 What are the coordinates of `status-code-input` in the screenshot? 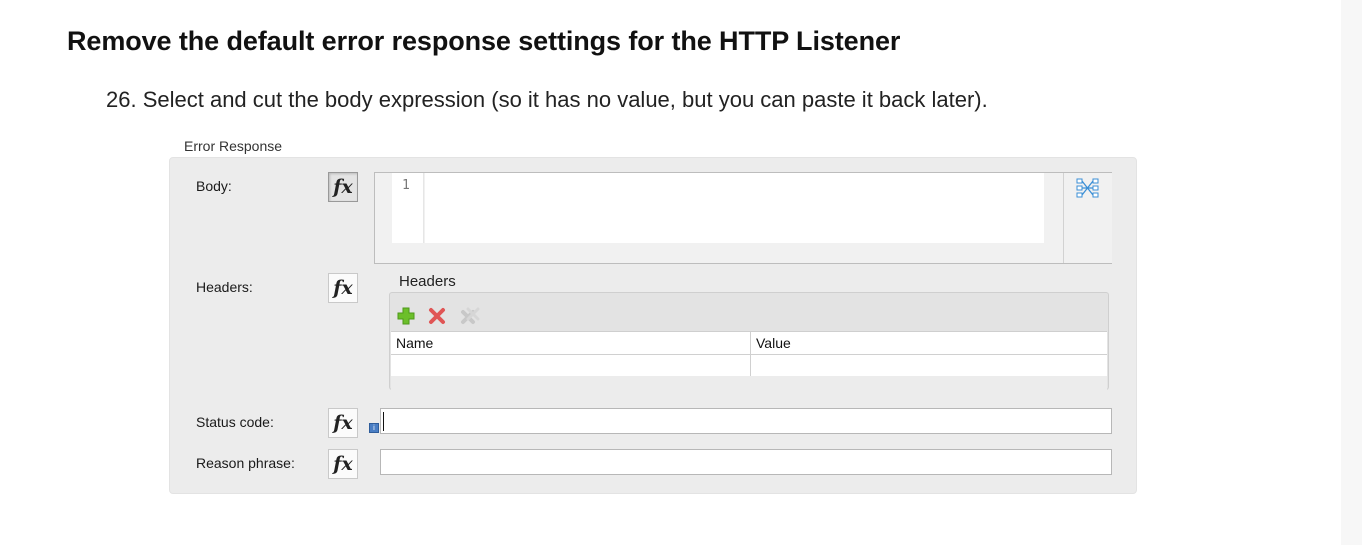 It's located at (746, 421).